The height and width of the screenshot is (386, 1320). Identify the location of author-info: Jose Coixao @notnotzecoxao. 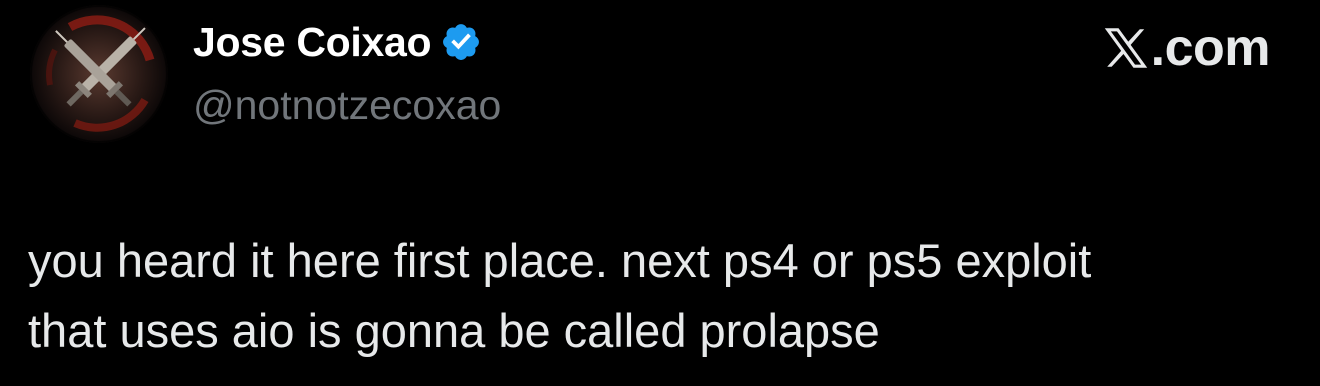
(347, 74).